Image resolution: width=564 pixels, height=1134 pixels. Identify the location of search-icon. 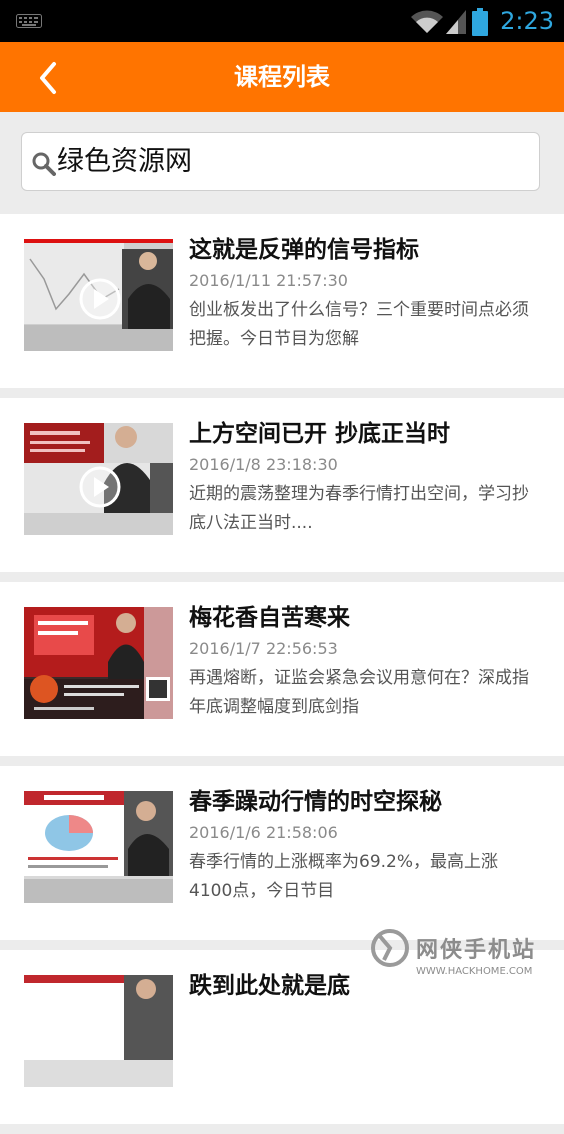
(44, 164).